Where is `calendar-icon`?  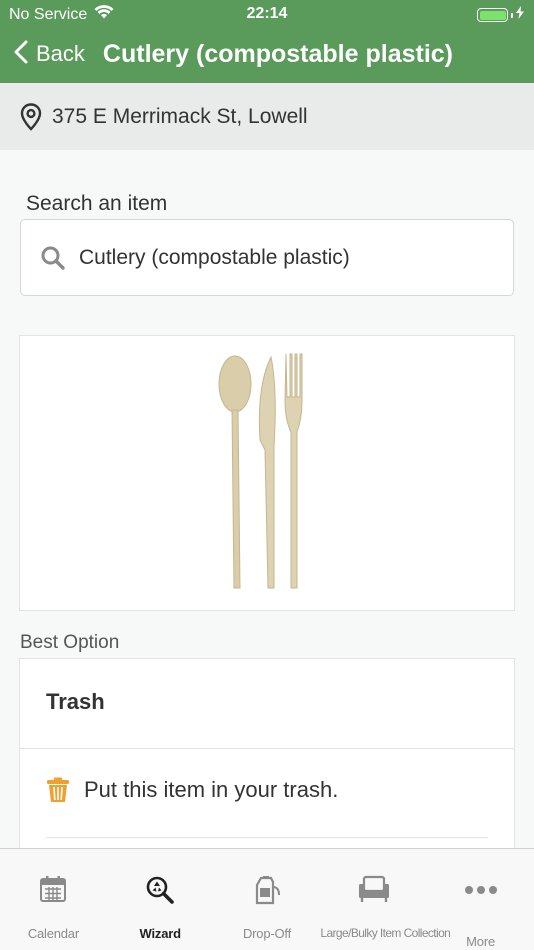
calendar-icon is located at coordinates (53, 889).